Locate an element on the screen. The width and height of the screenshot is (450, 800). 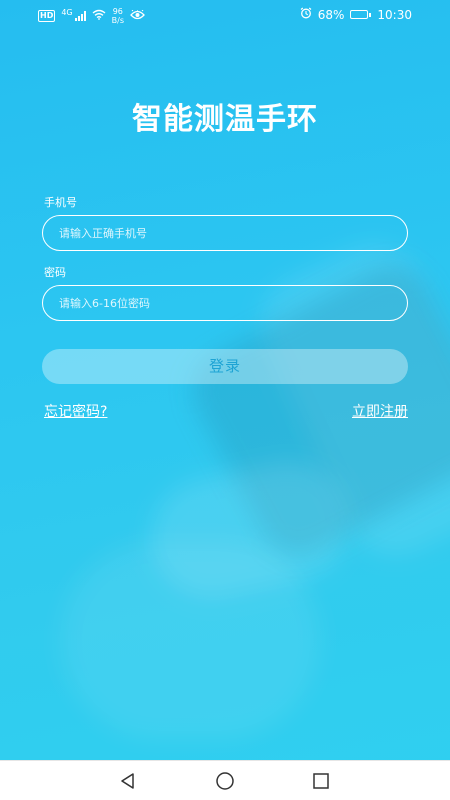
signal-icon is located at coordinates (80, 16).